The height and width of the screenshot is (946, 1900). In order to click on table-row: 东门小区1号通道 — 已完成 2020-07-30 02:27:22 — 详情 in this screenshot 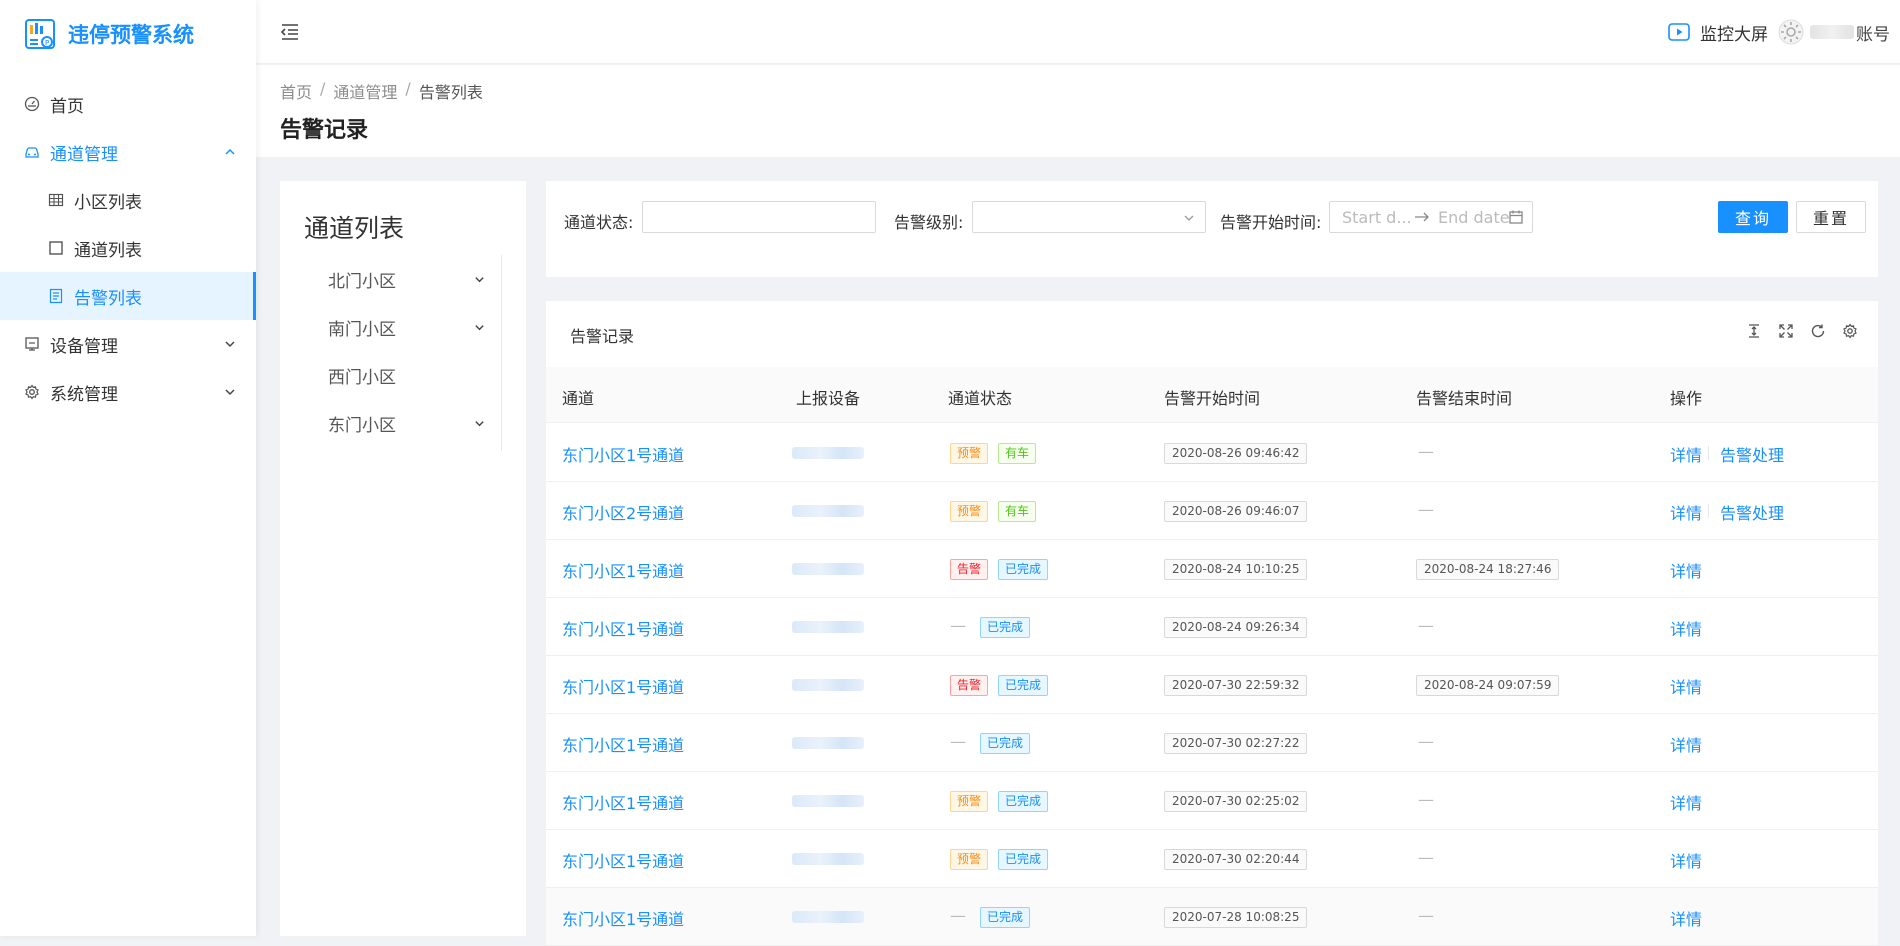, I will do `click(1212, 743)`.